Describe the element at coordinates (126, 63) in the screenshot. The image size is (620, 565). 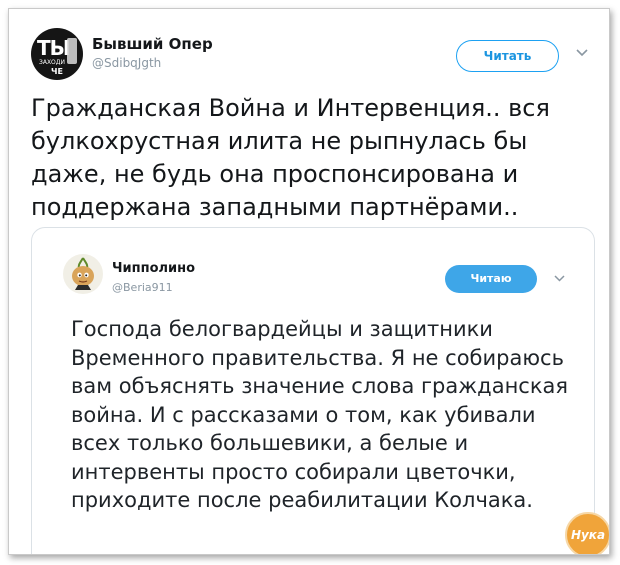
I see `author-handle: @SdibqJgth` at that location.